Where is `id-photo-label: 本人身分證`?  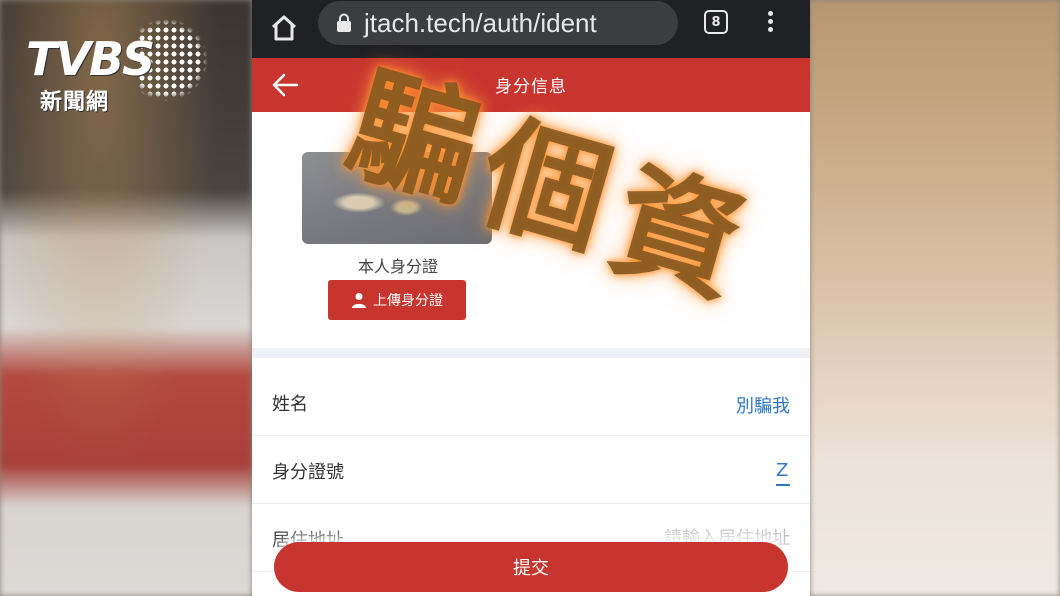
id-photo-label: 本人身分證 is located at coordinates (397, 266).